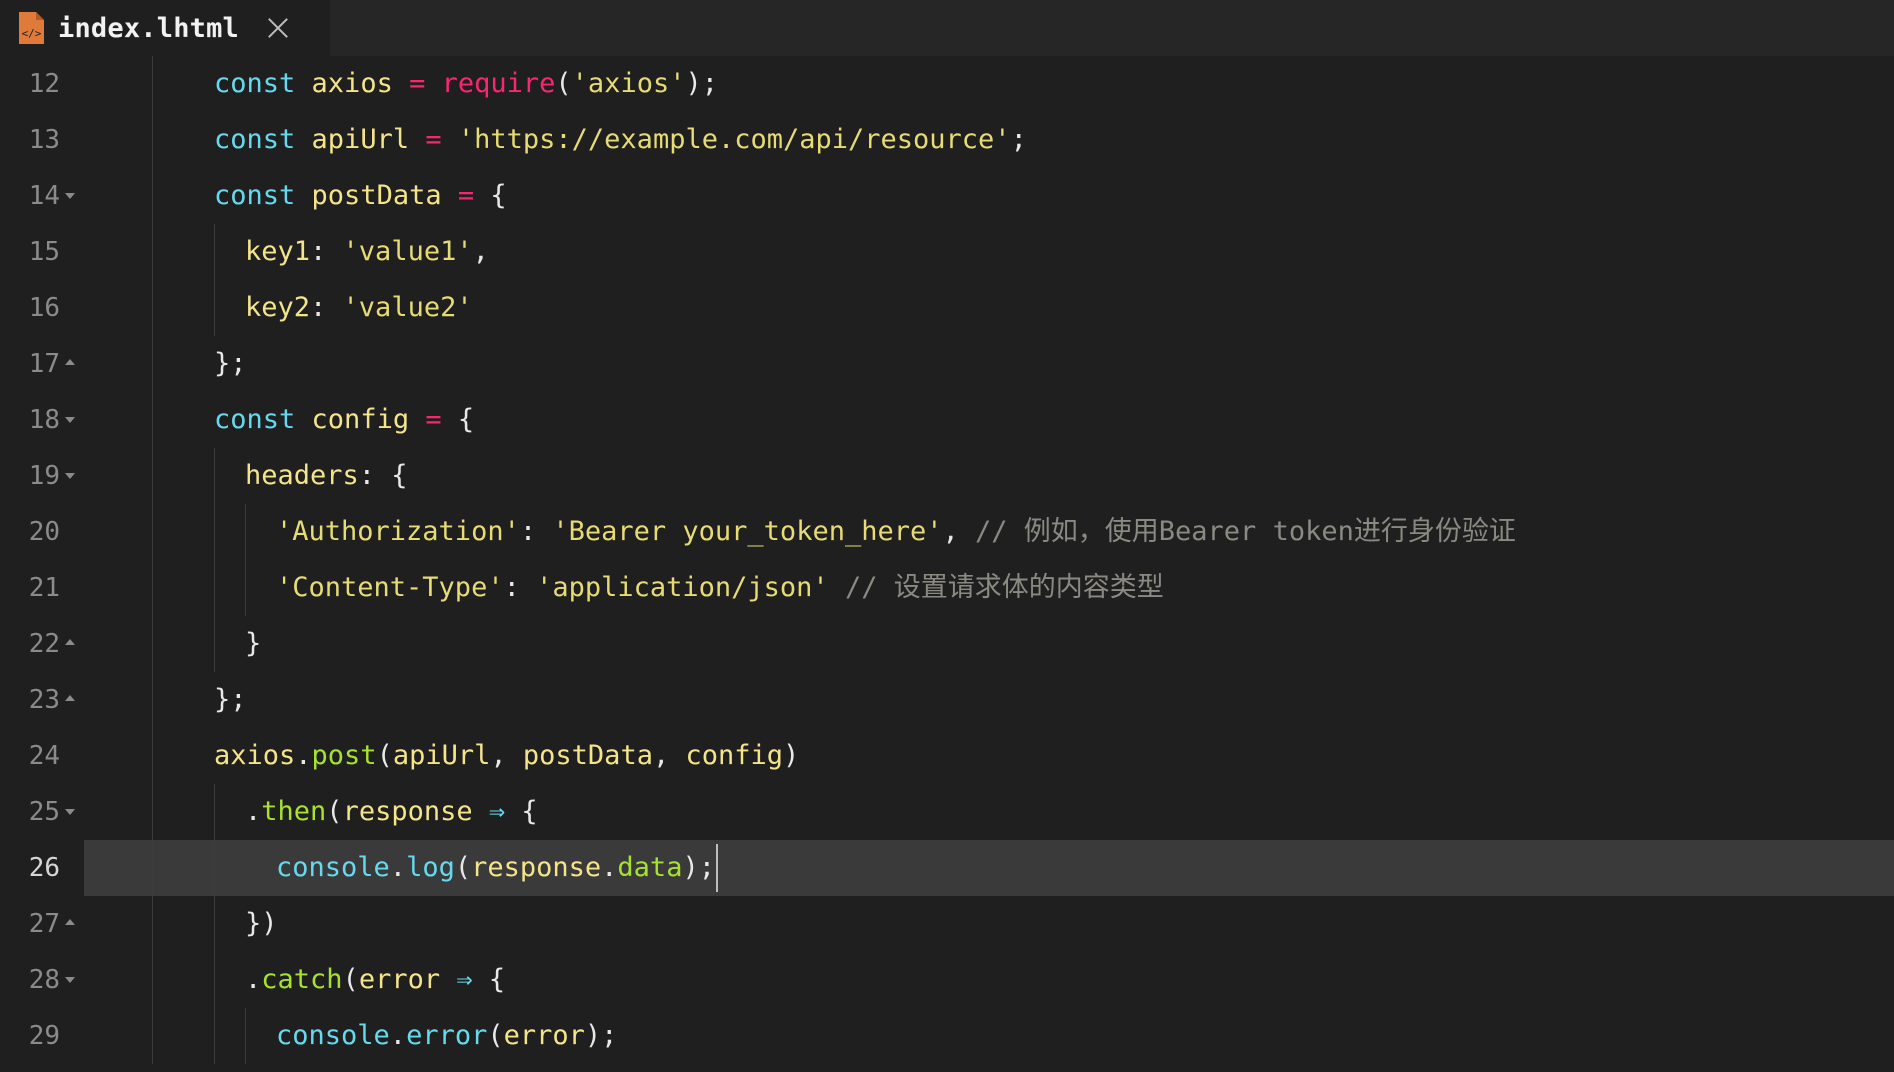  I want to click on code-token: 'value1', so click(407, 251).